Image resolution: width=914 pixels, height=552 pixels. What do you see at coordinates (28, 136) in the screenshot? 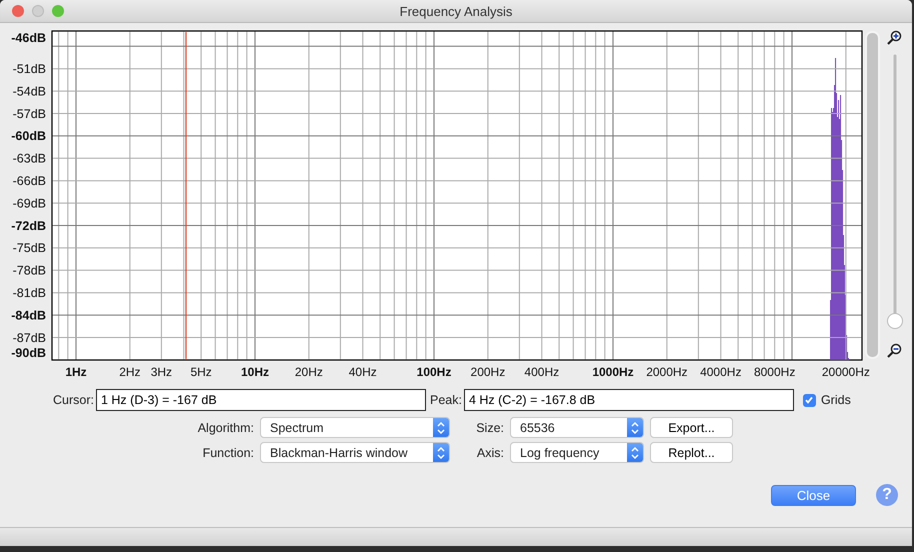
I see `y-axis-label: -60dB` at bounding box center [28, 136].